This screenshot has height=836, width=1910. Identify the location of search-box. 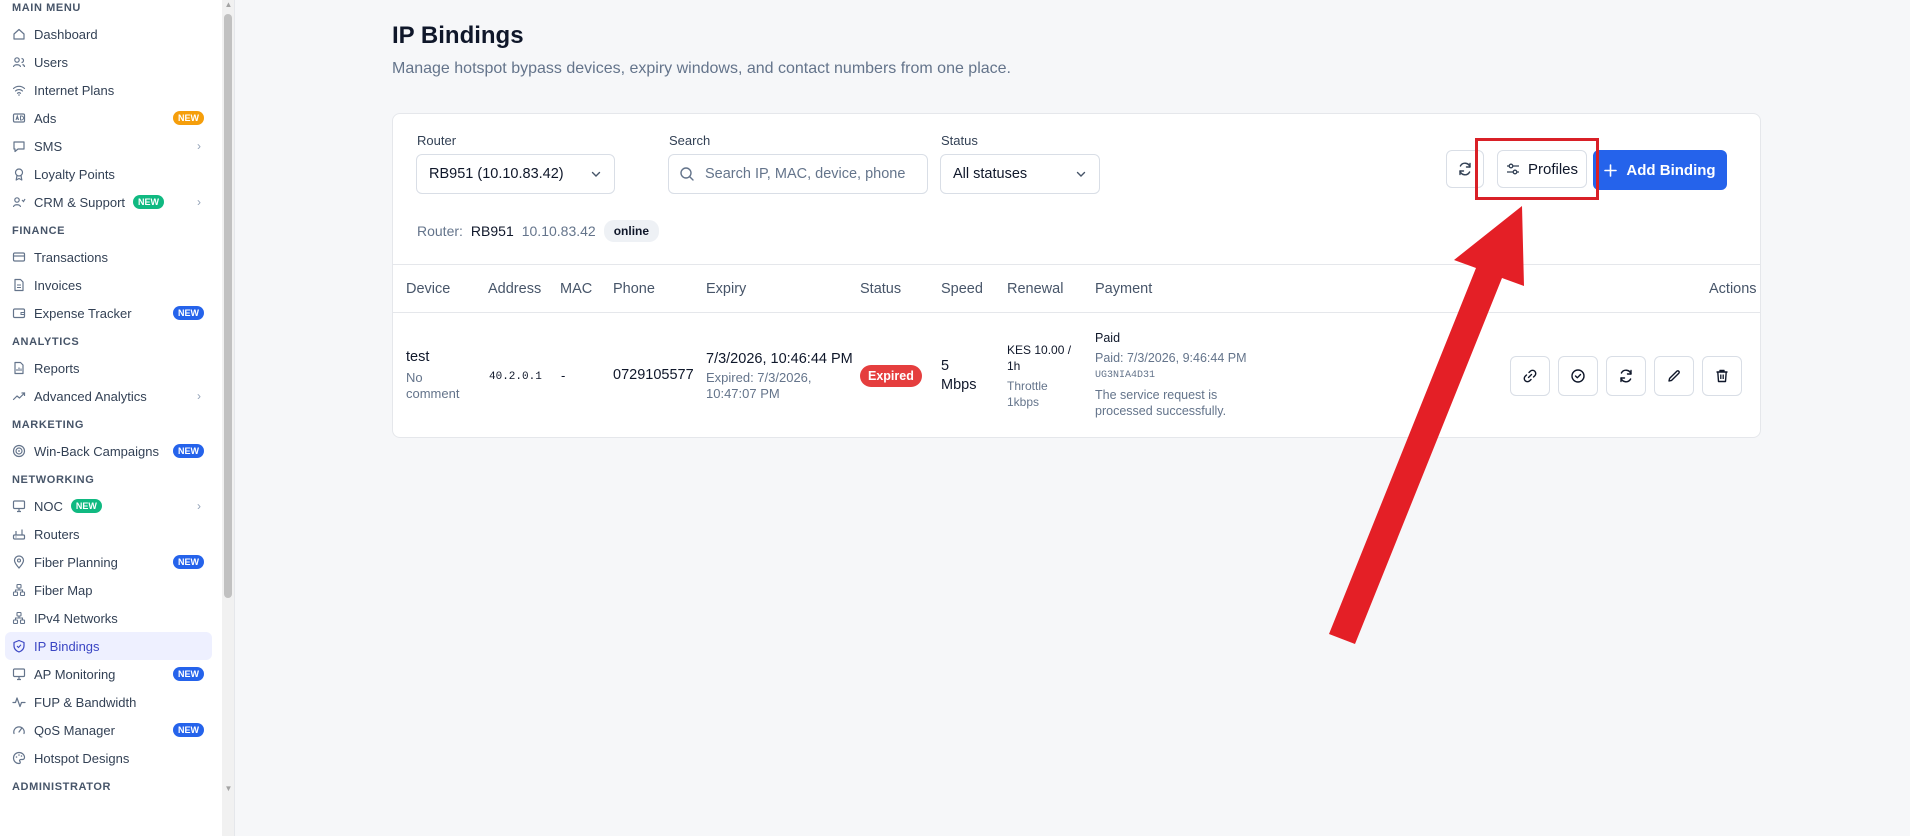
(798, 174).